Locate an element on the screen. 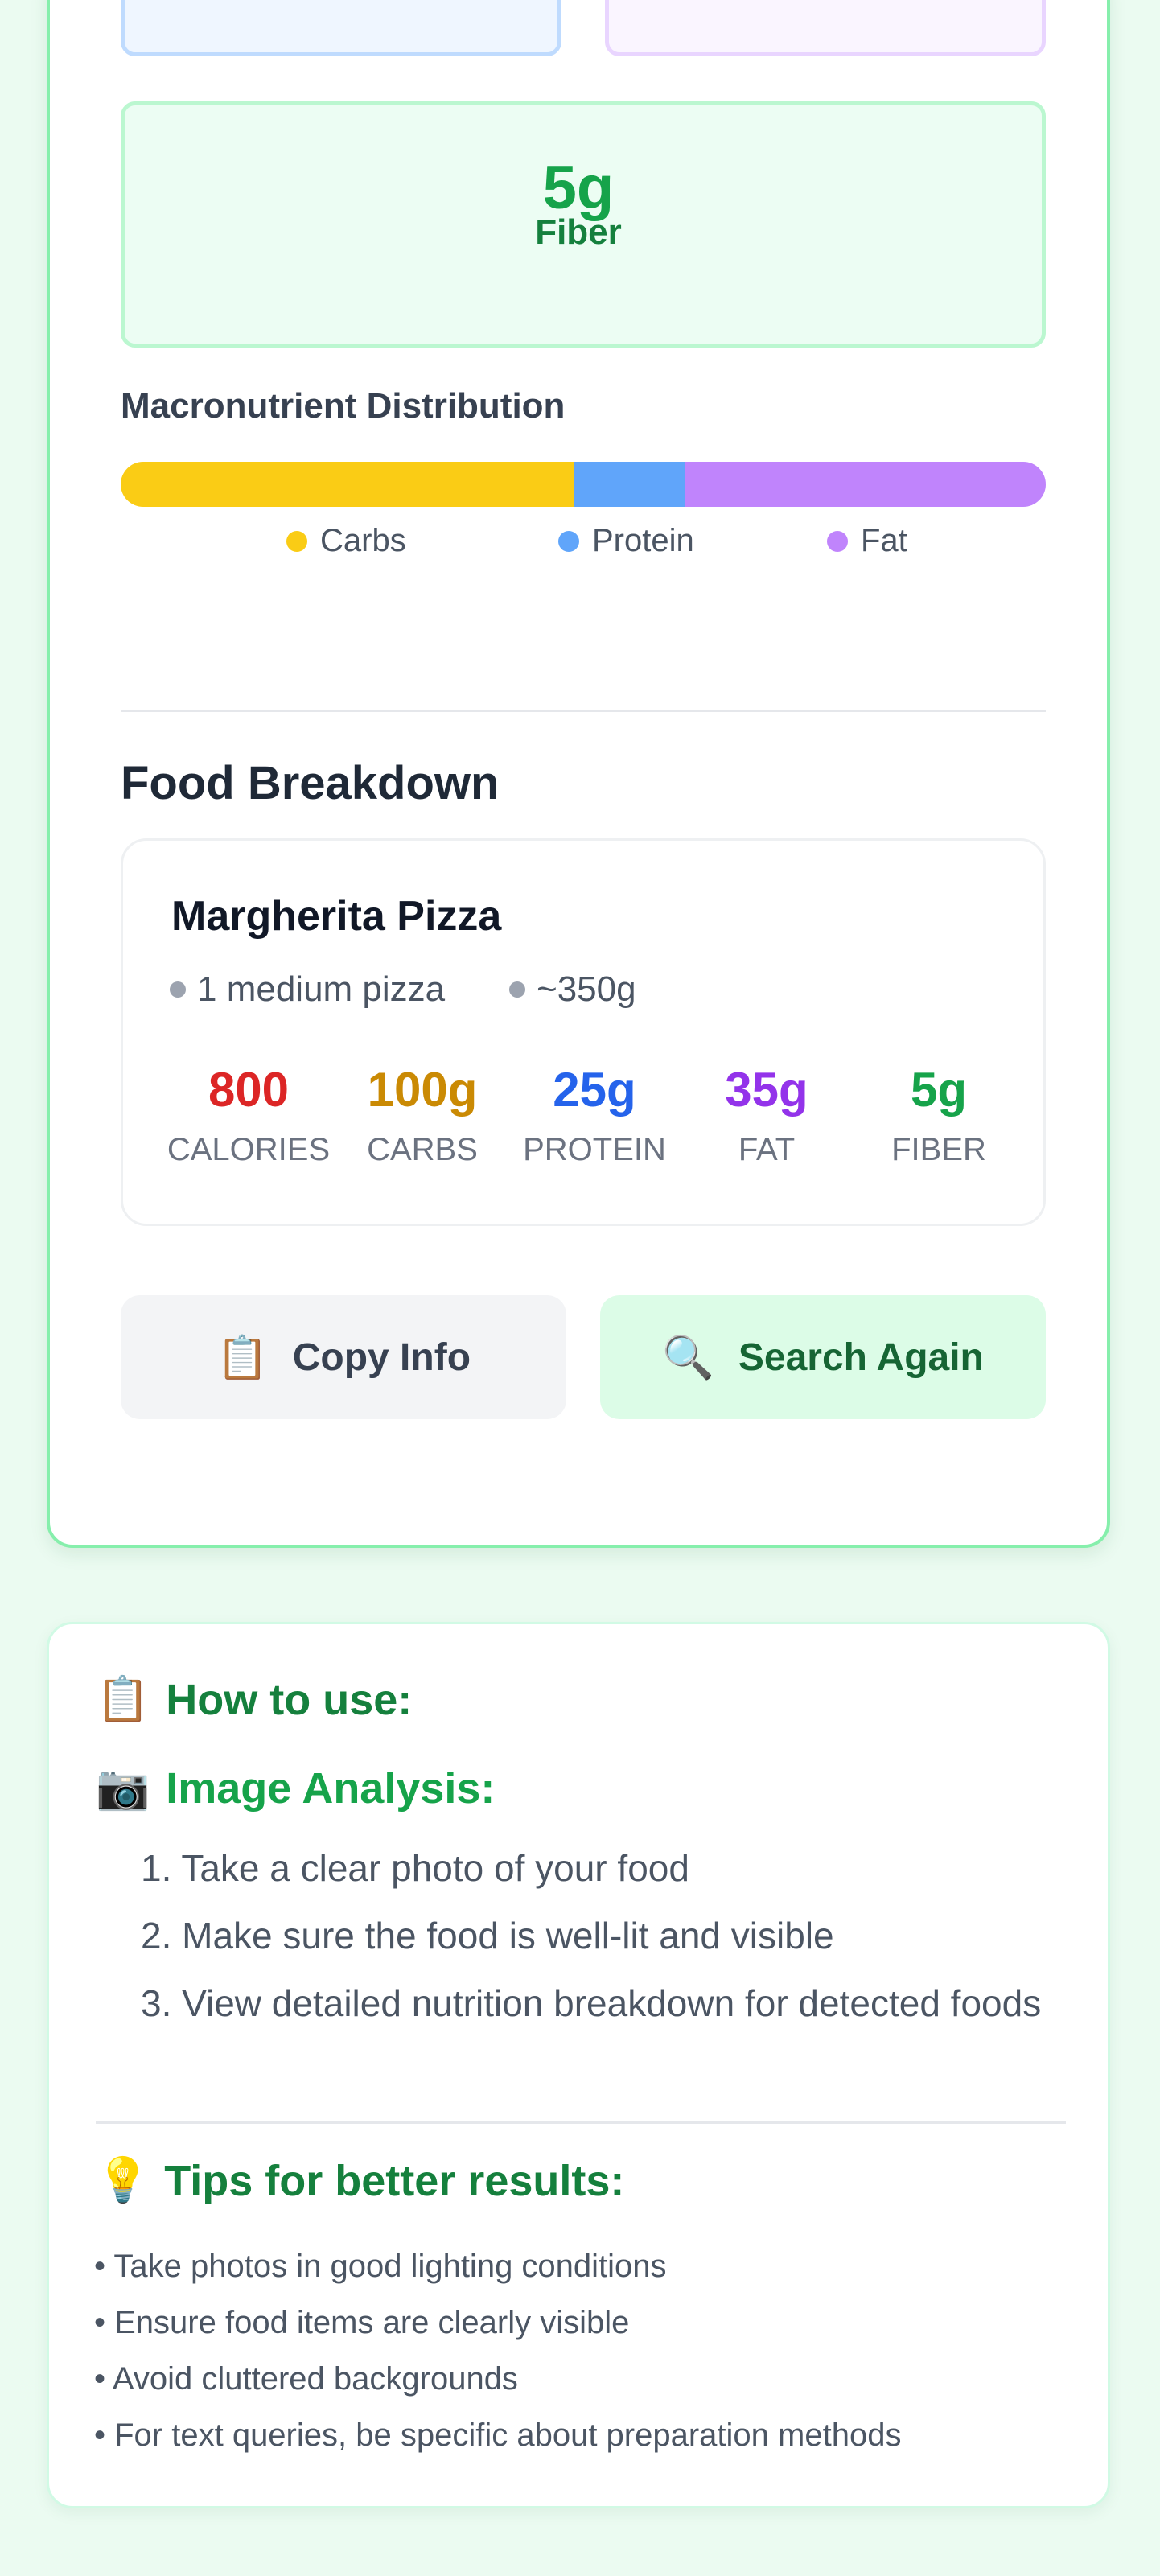 This screenshot has width=1160, height=2576. stat-calories-label: CALORIES is located at coordinates (249, 1149).